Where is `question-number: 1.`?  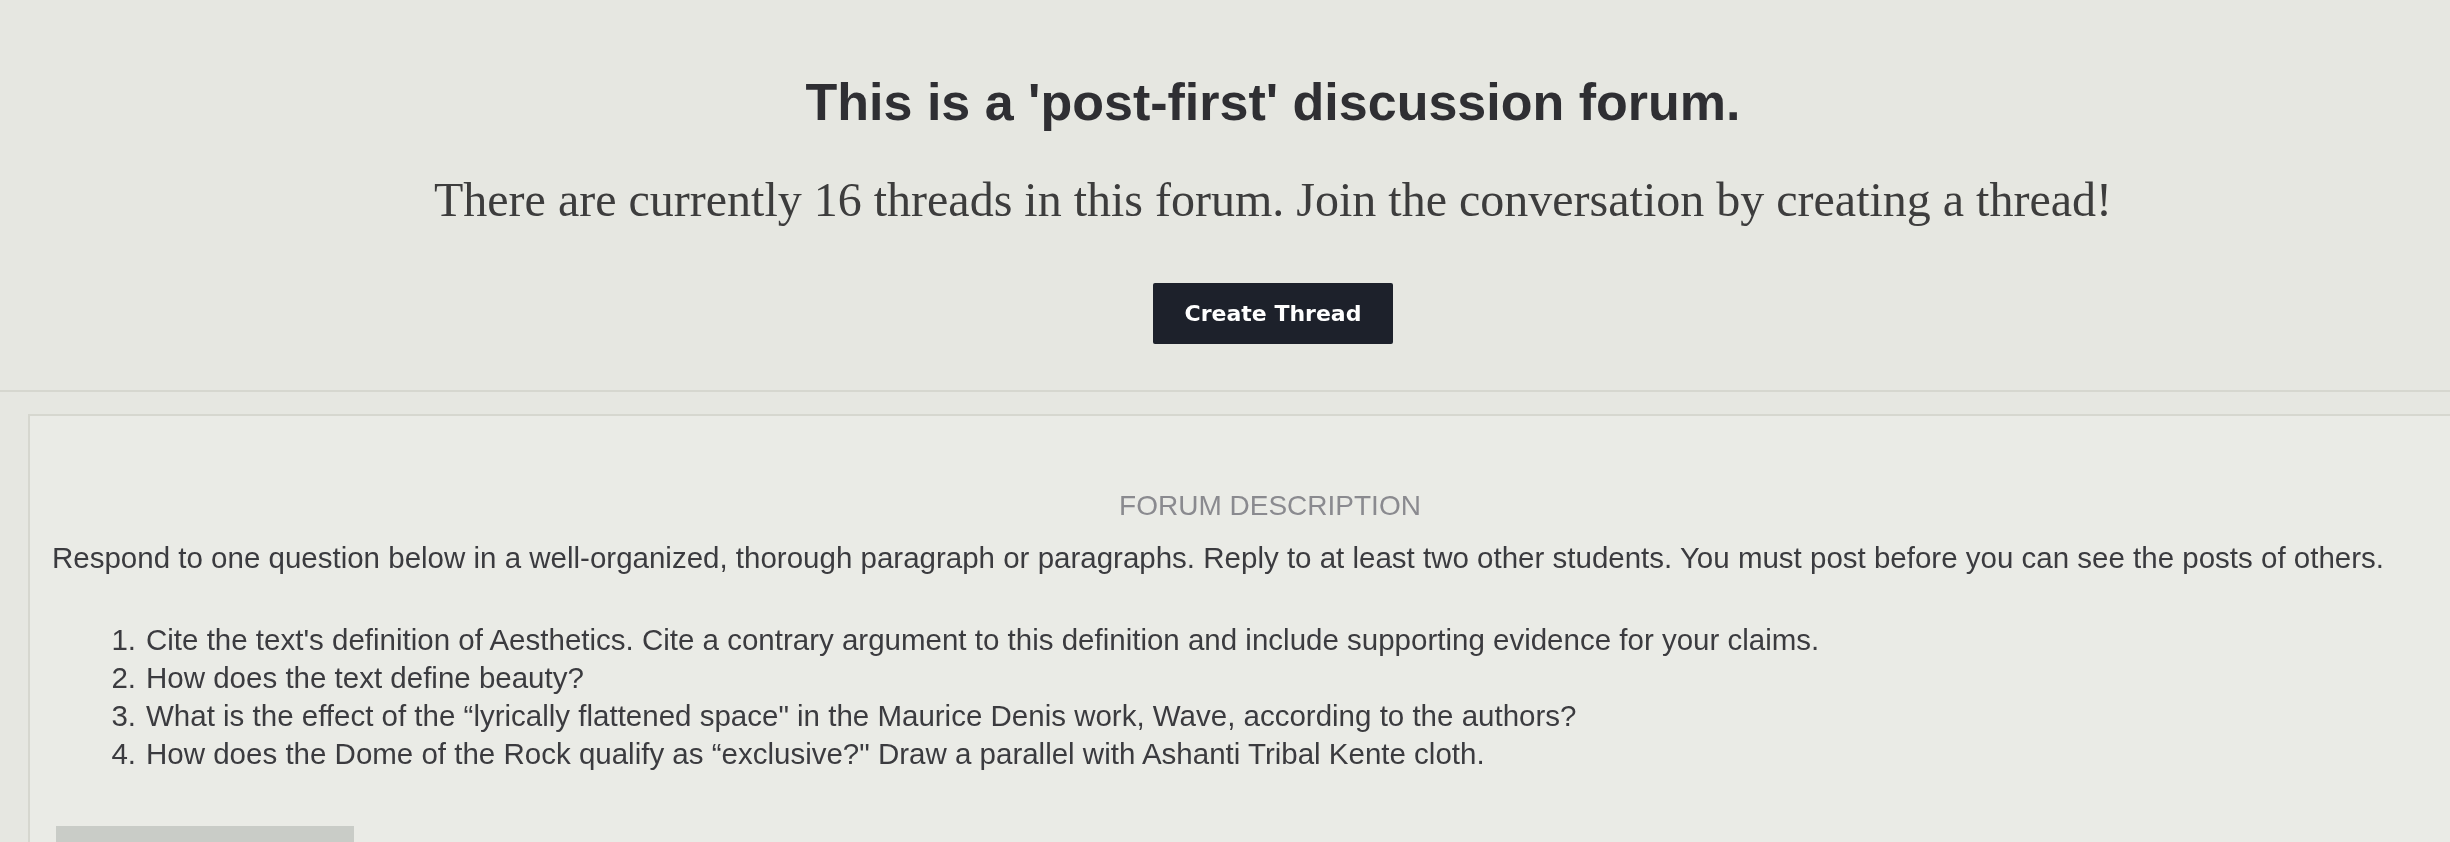 question-number: 1. is located at coordinates (123, 640).